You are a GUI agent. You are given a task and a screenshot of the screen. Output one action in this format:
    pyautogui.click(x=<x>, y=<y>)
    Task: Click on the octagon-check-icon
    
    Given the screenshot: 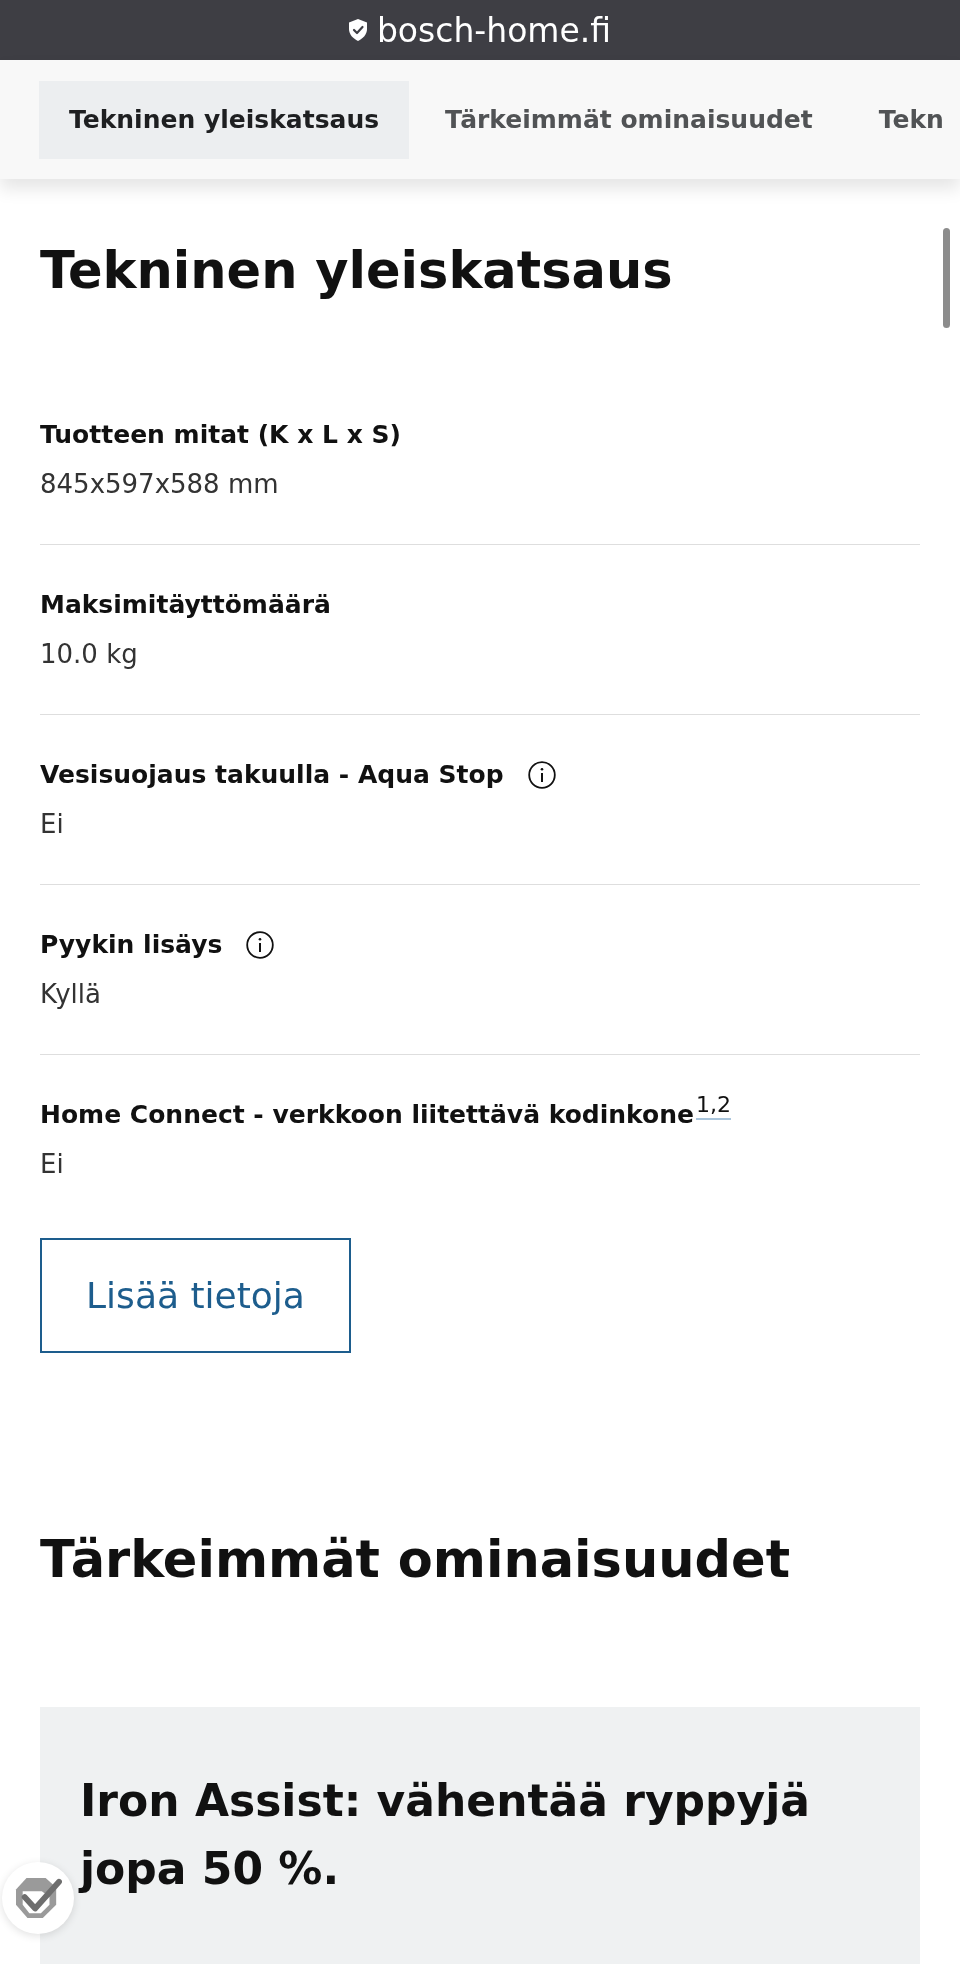 What is the action you would take?
    pyautogui.click(x=38, y=1898)
    